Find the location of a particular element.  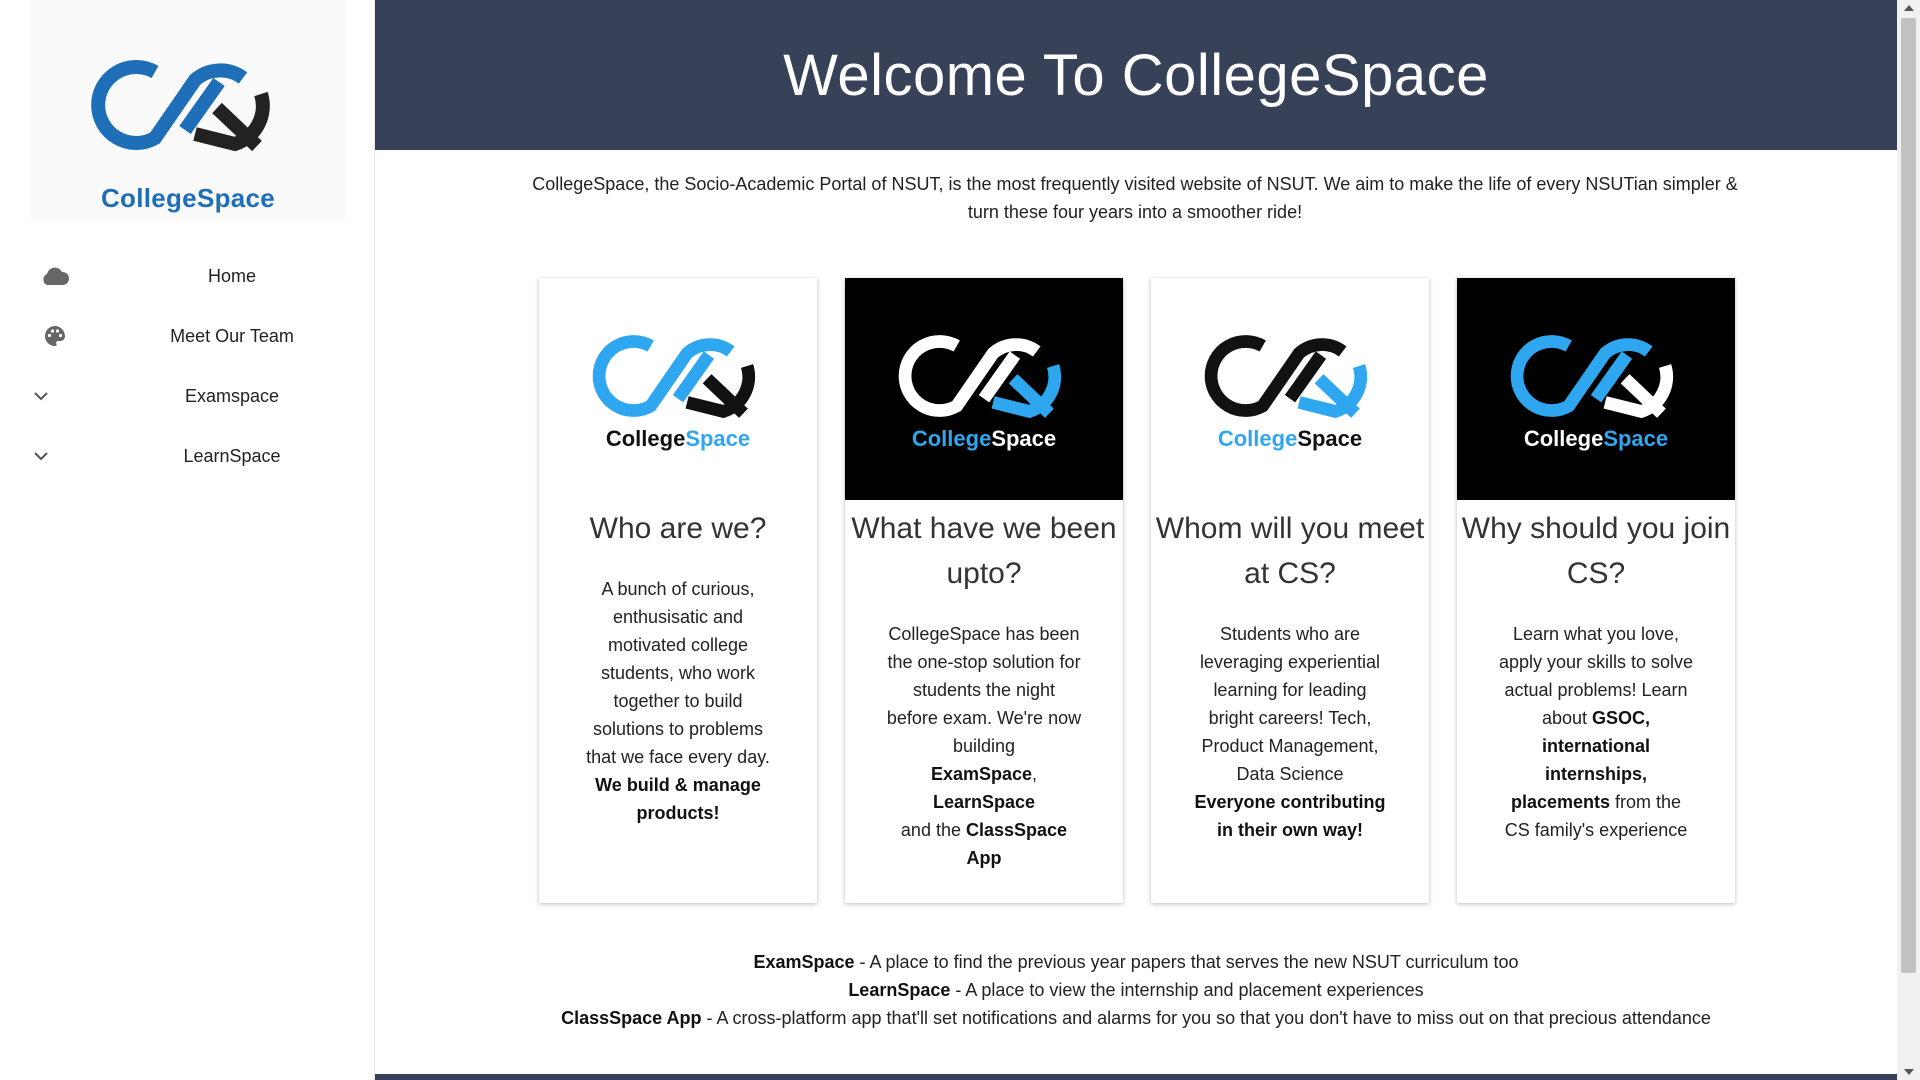

card-bold-text: We build & manage products! is located at coordinates (678, 799).